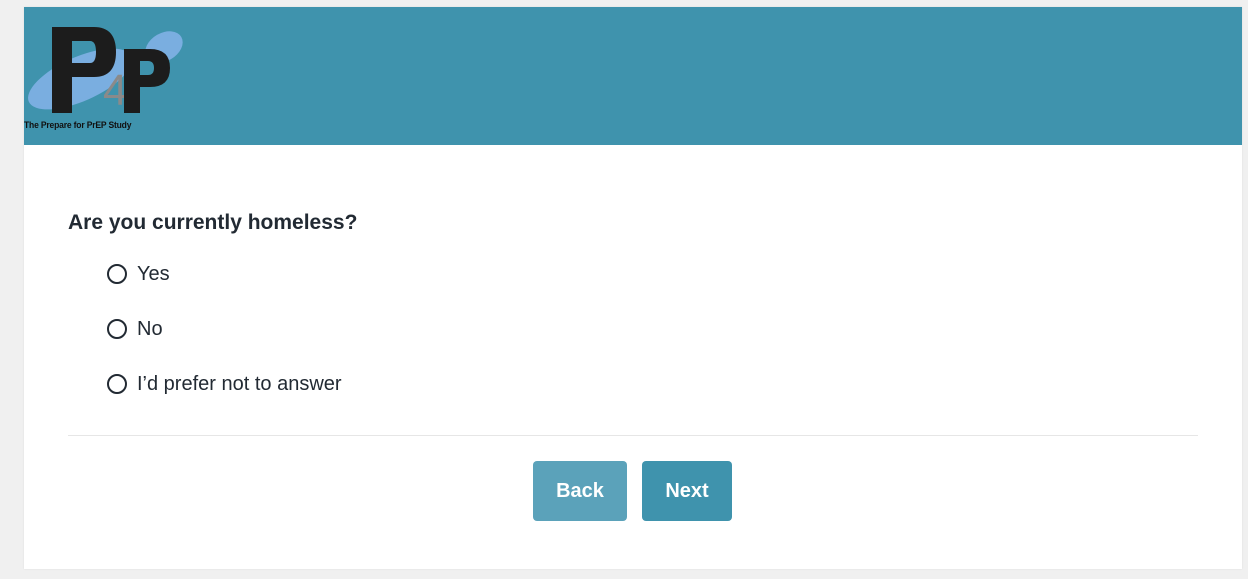 This screenshot has height=579, width=1248. What do you see at coordinates (687, 491) in the screenshot?
I see `next-button: Next` at bounding box center [687, 491].